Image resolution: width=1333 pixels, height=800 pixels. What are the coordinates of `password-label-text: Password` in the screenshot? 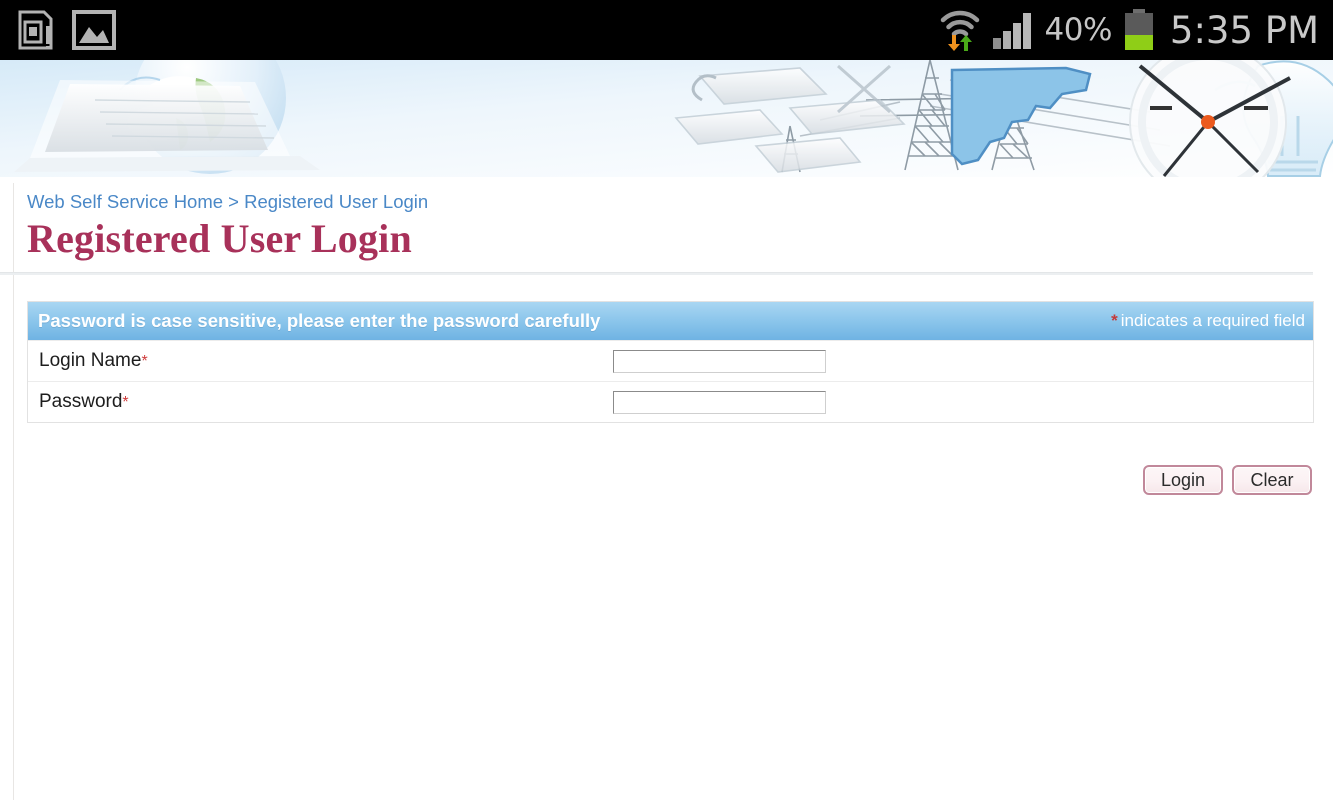 It's located at (81, 401).